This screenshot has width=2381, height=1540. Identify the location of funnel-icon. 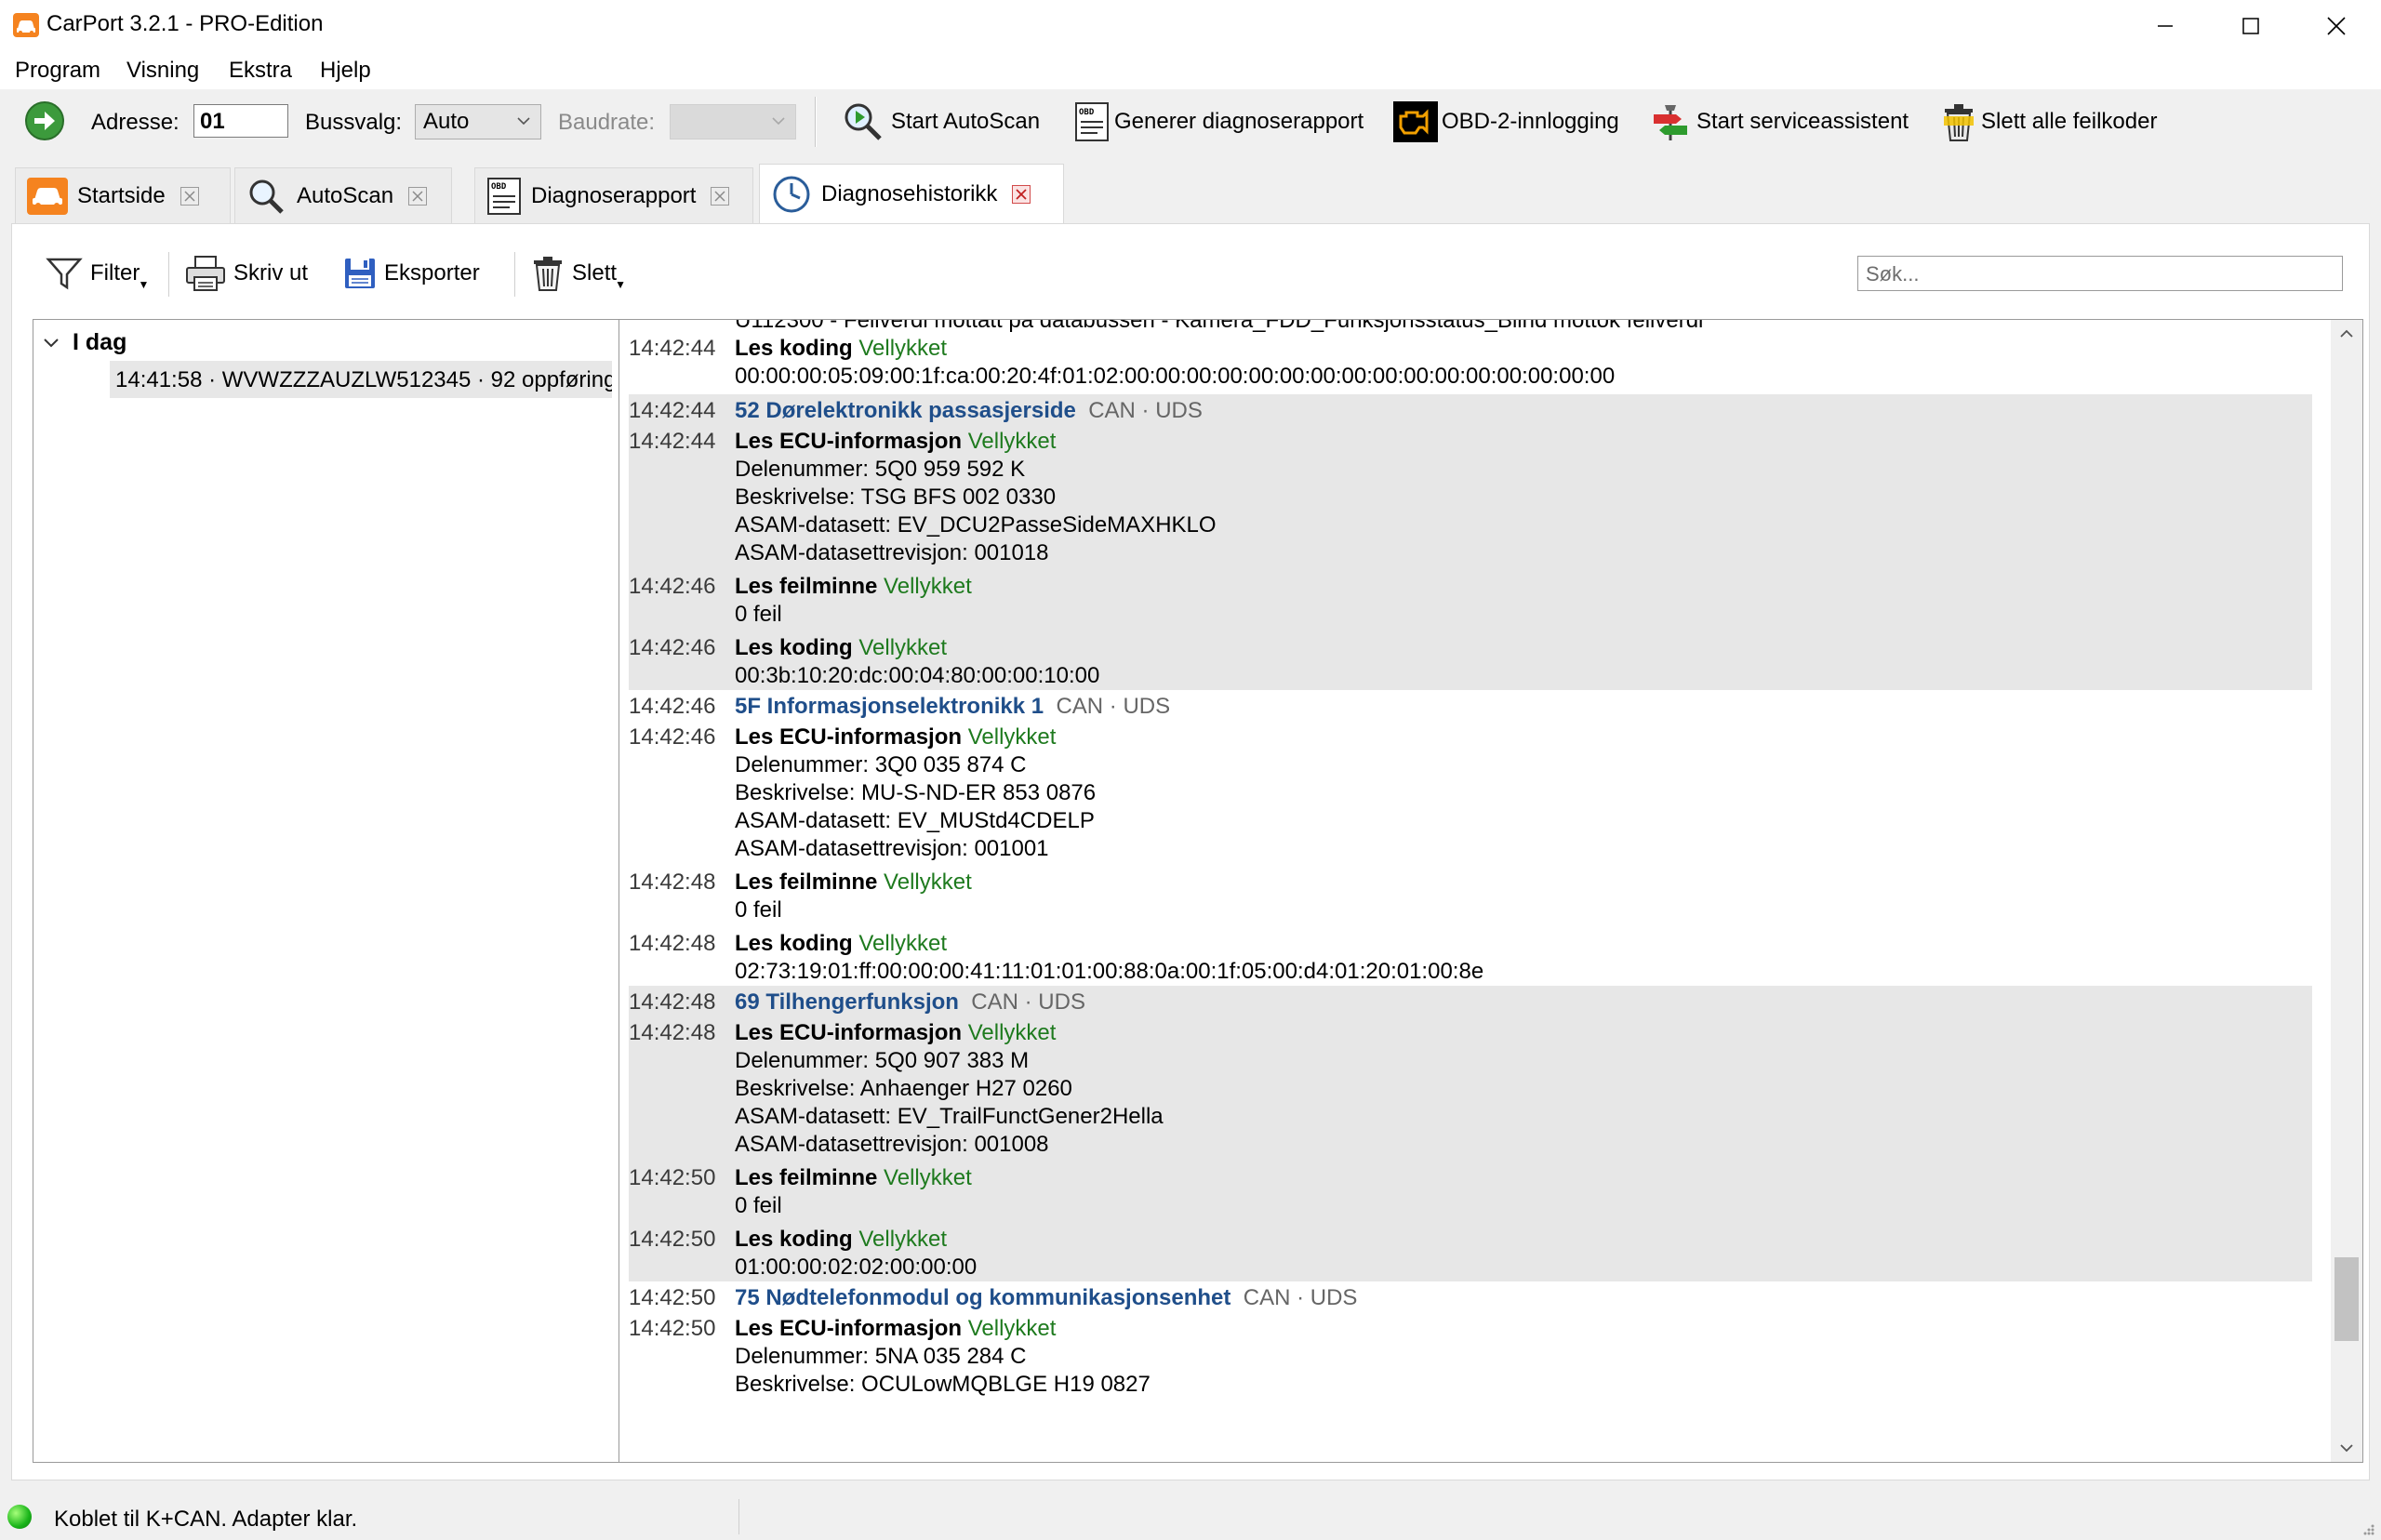
(65, 273).